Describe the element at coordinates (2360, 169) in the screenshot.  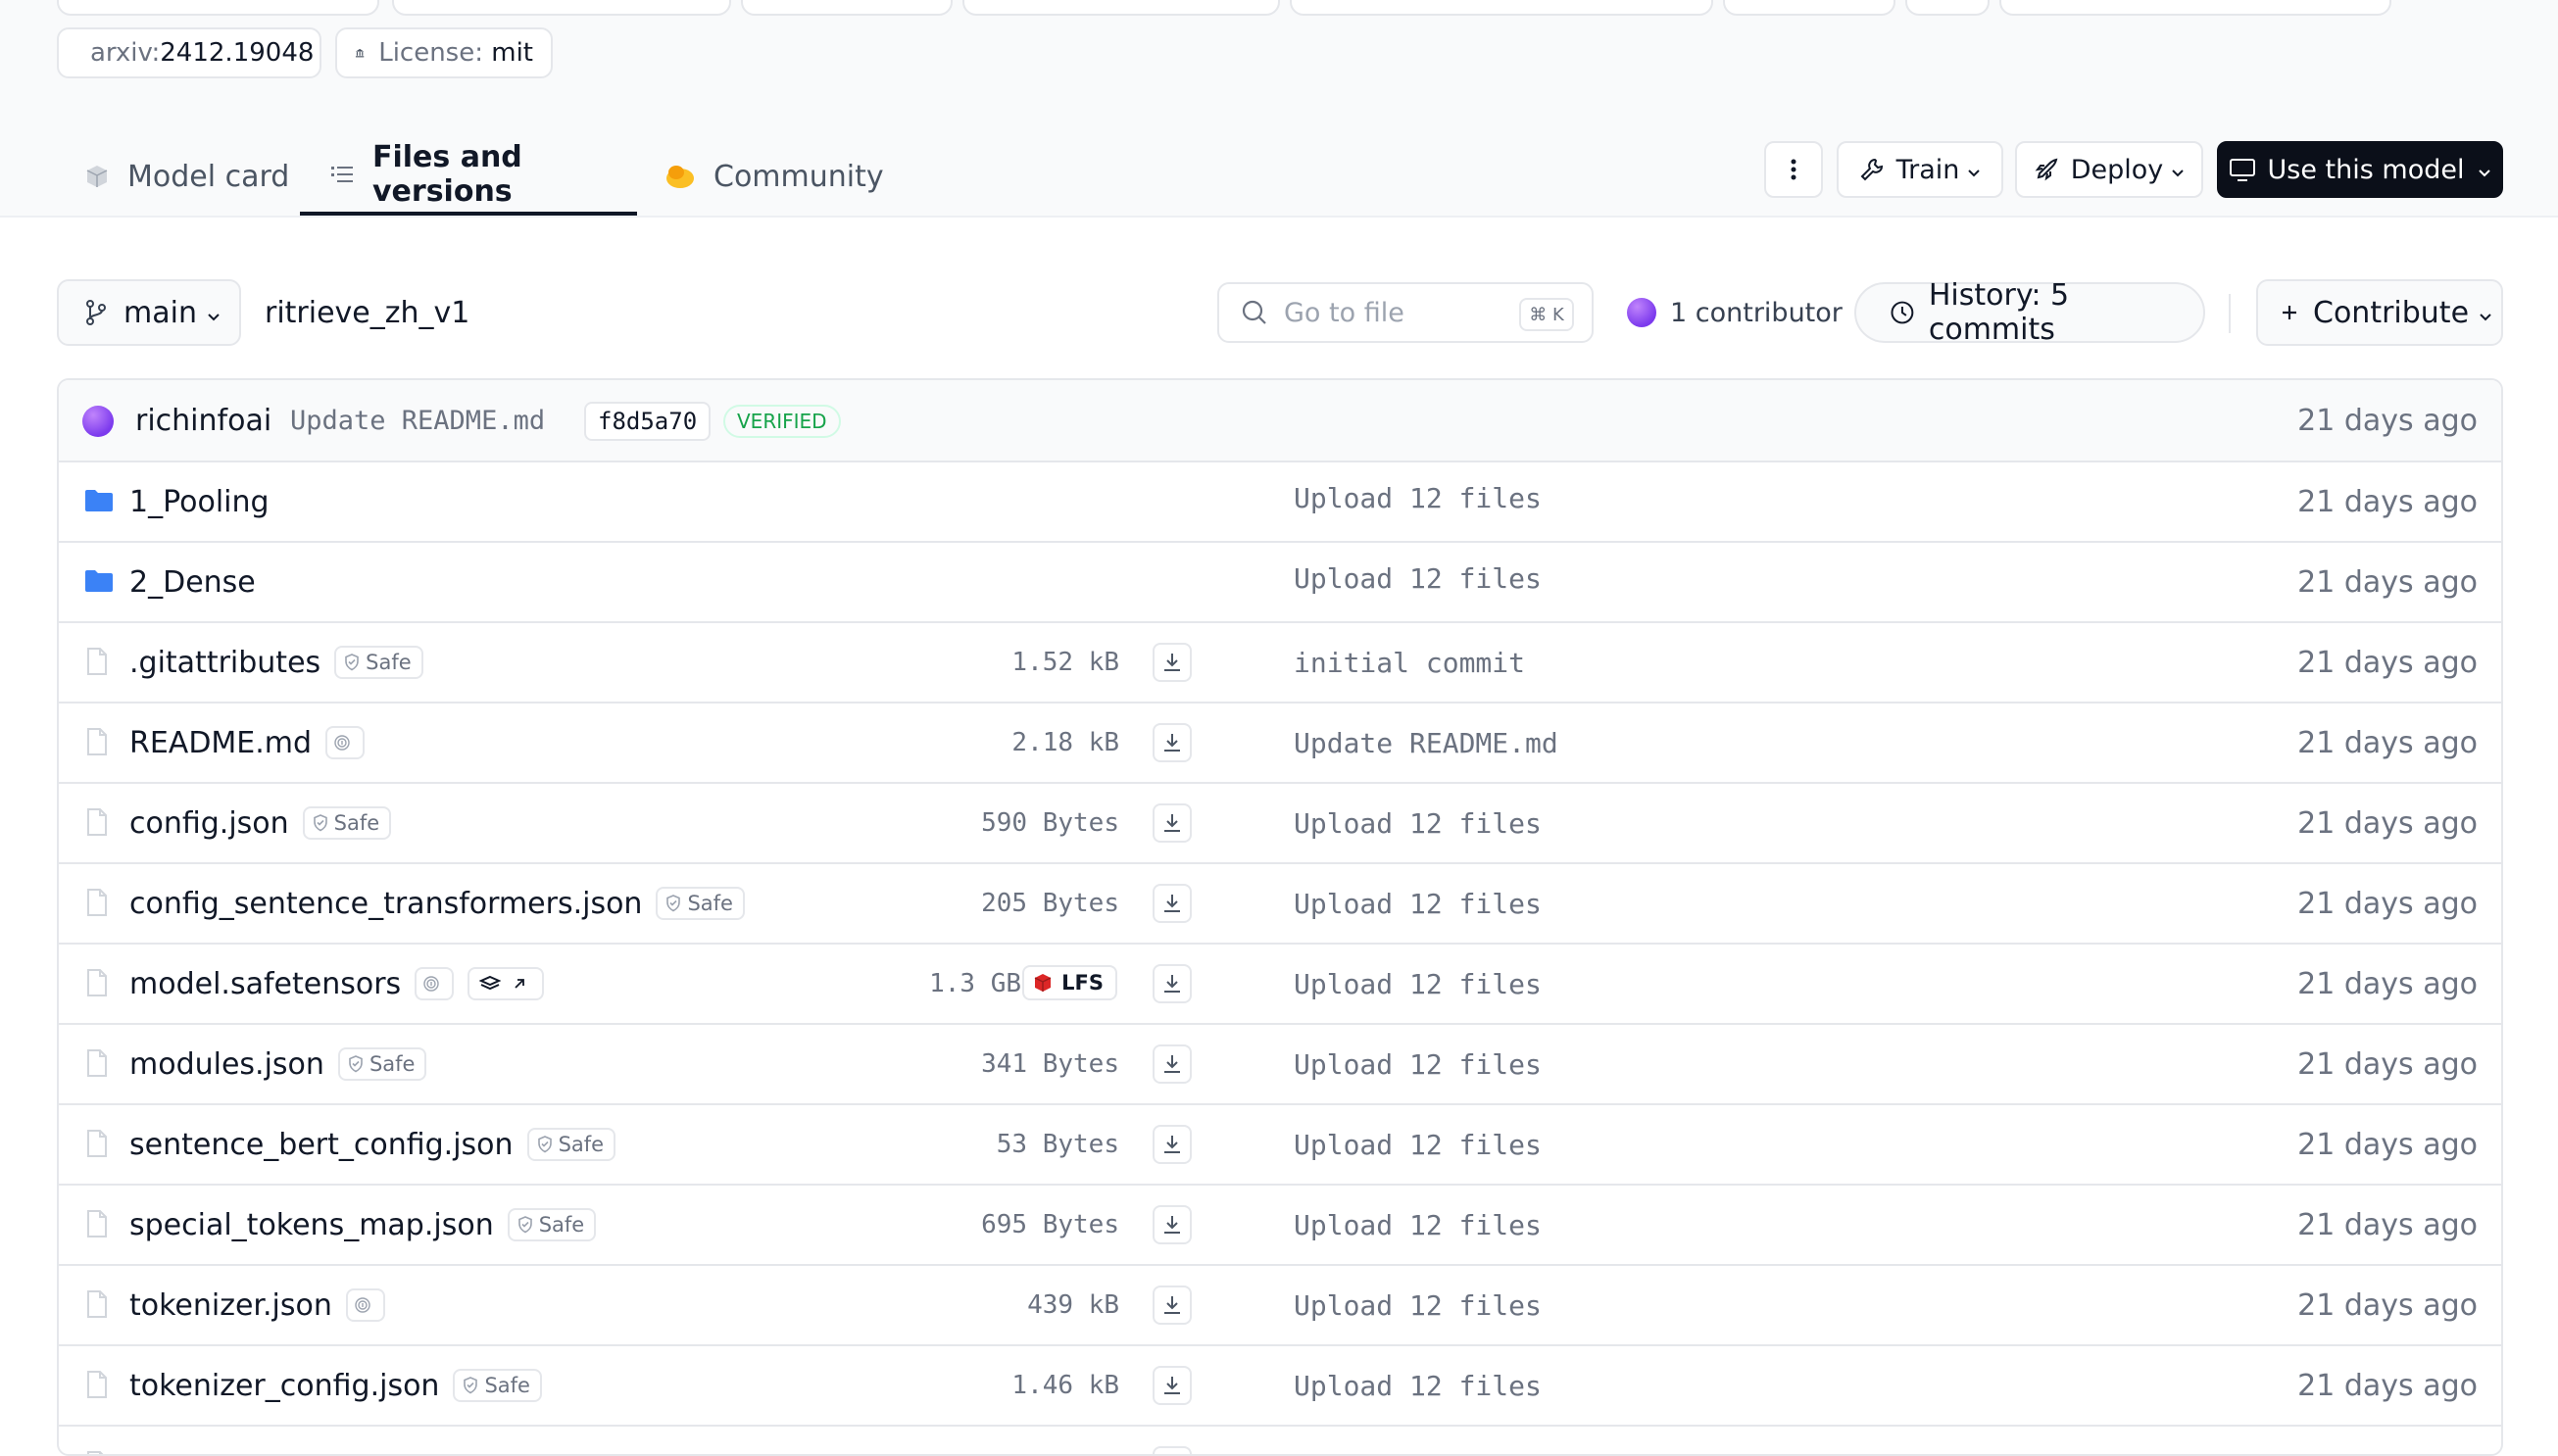
I see `use-this-model-button: Use this model` at that location.